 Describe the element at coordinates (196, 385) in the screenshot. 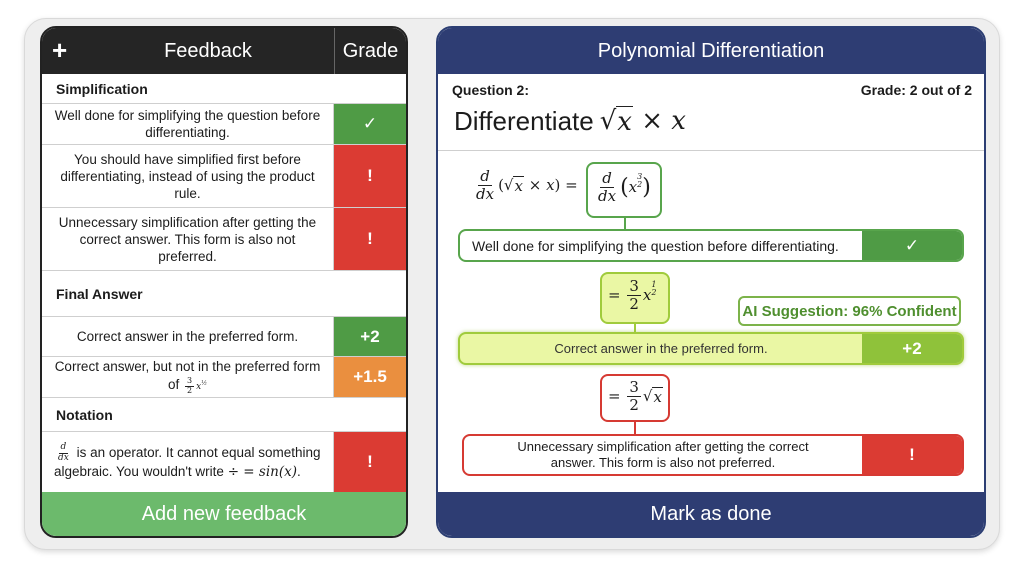

I see `math-expression: 3 2 x½` at that location.